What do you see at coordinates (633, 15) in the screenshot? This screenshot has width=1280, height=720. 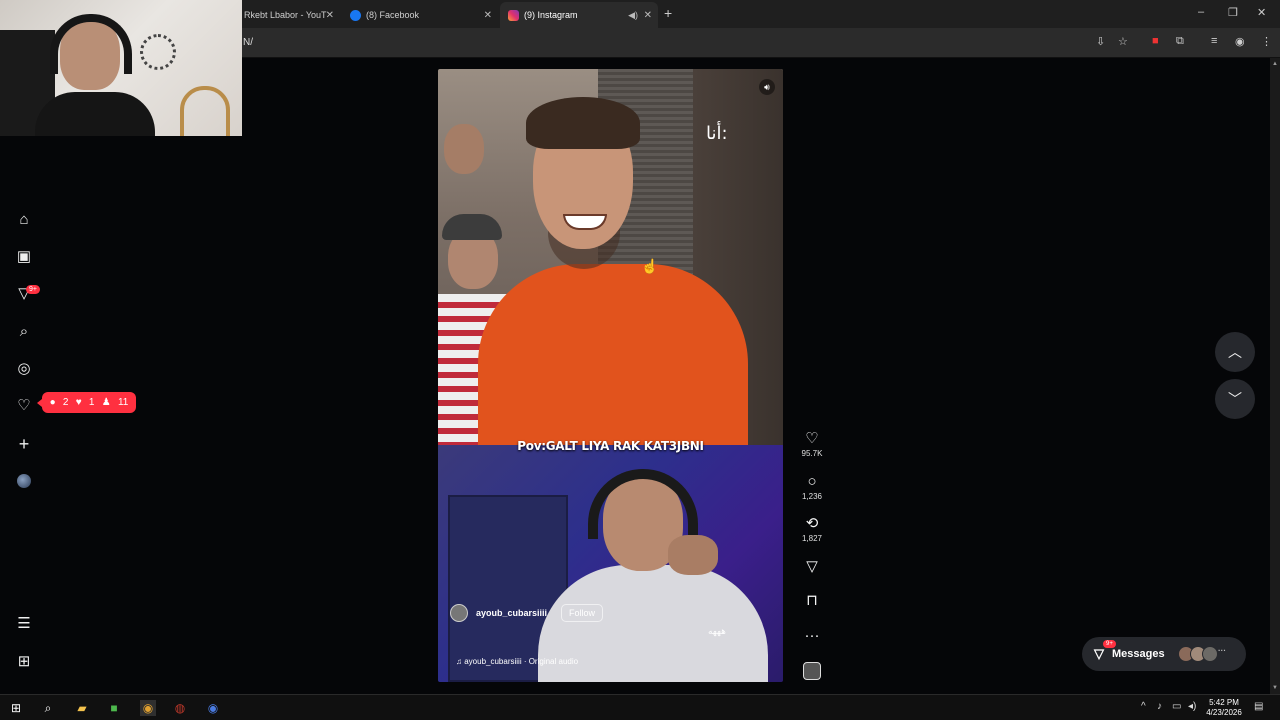 I see `speaker-icon: ◀)` at bounding box center [633, 15].